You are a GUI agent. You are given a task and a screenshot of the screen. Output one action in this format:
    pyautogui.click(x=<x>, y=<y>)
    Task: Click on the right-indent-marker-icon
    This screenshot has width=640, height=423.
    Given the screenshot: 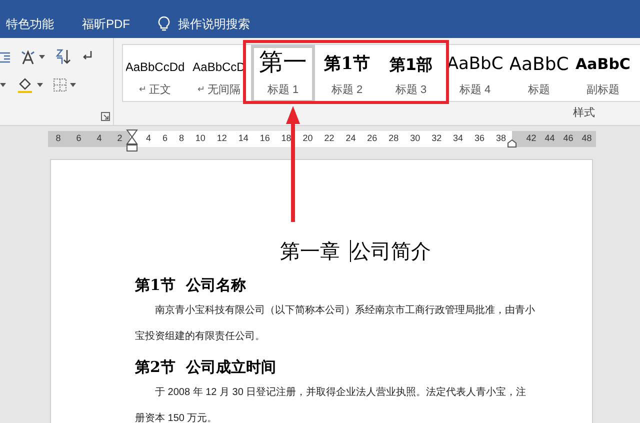 What is the action you would take?
    pyautogui.click(x=512, y=143)
    